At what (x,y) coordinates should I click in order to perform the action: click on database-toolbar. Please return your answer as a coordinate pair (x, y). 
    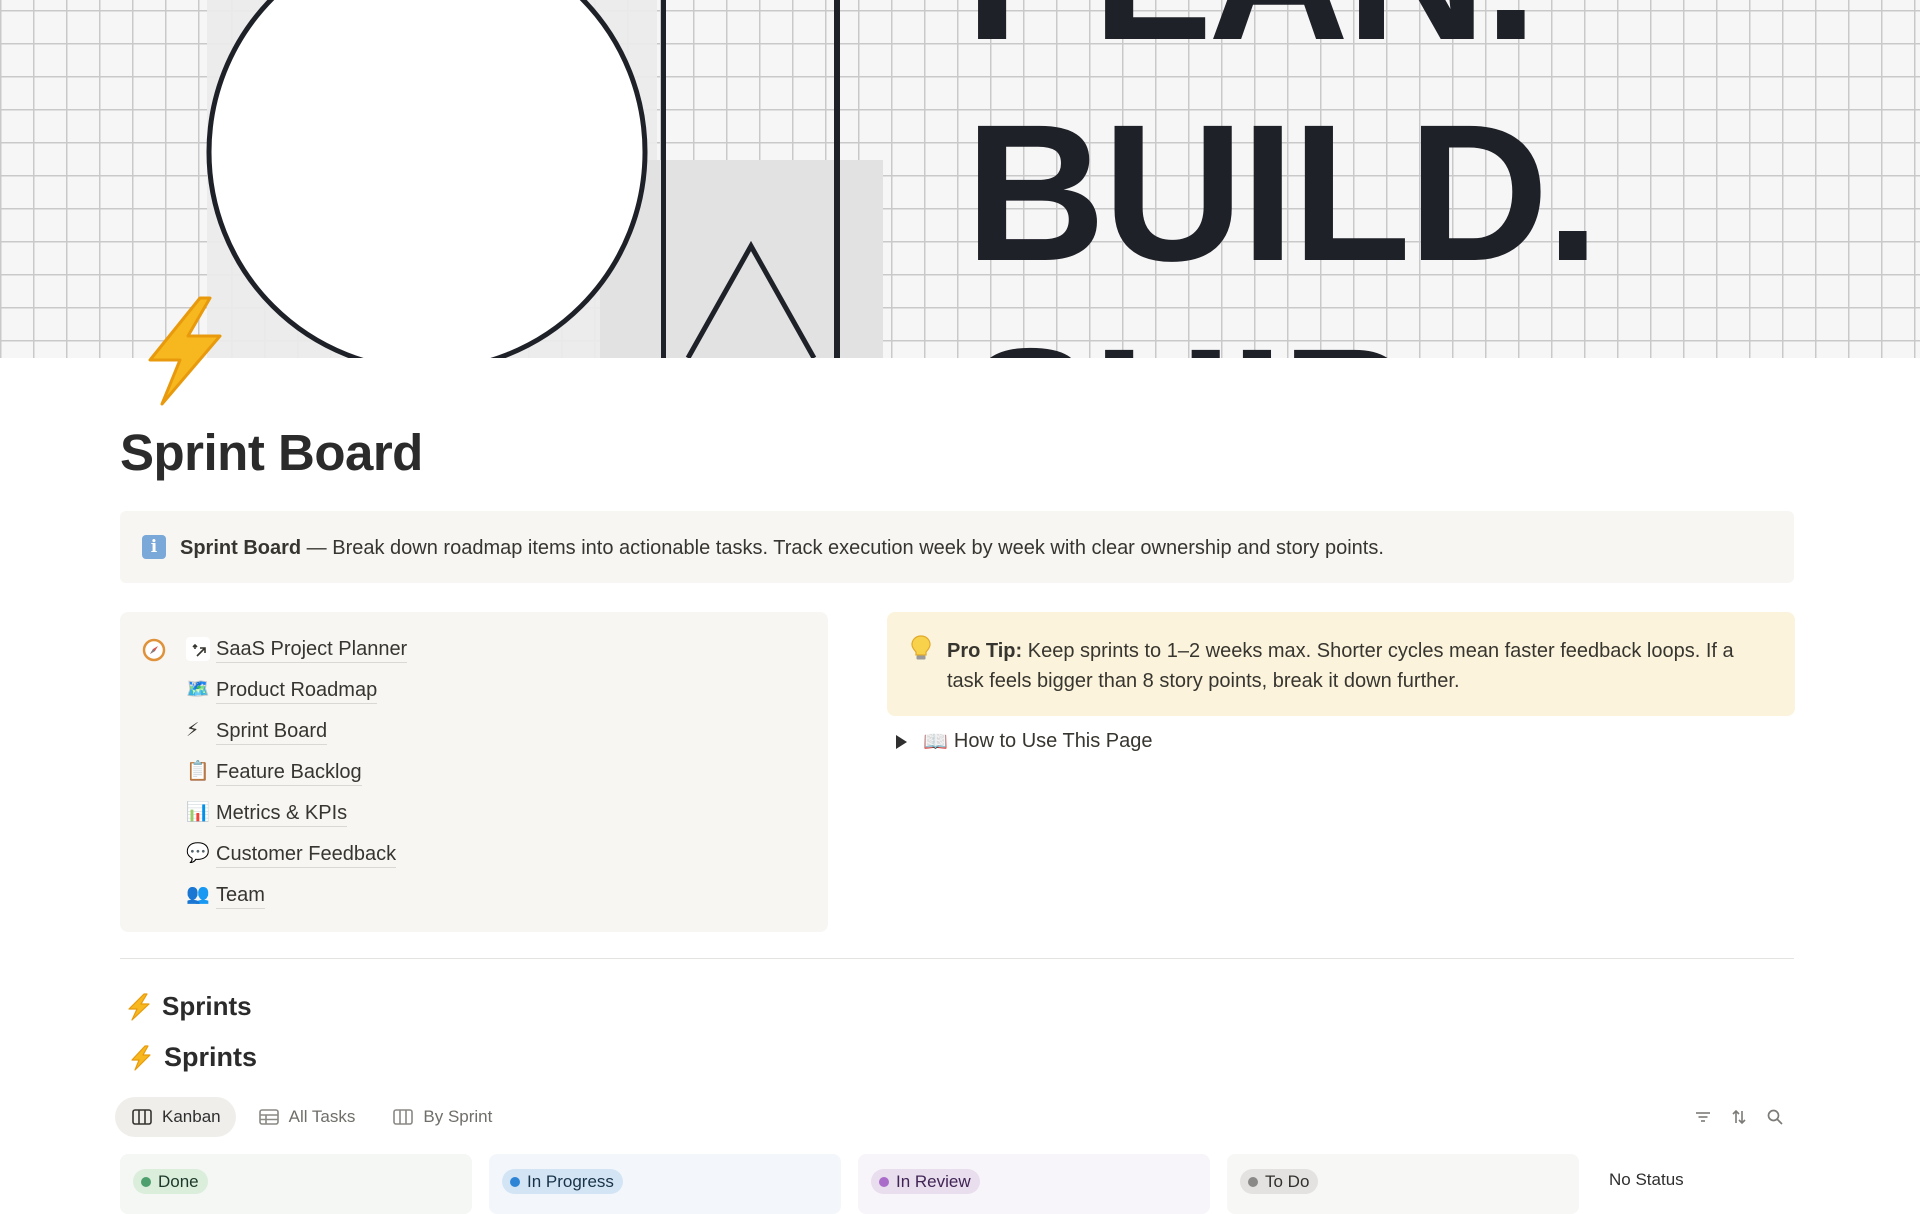
    Looking at the image, I should click on (1739, 1117).